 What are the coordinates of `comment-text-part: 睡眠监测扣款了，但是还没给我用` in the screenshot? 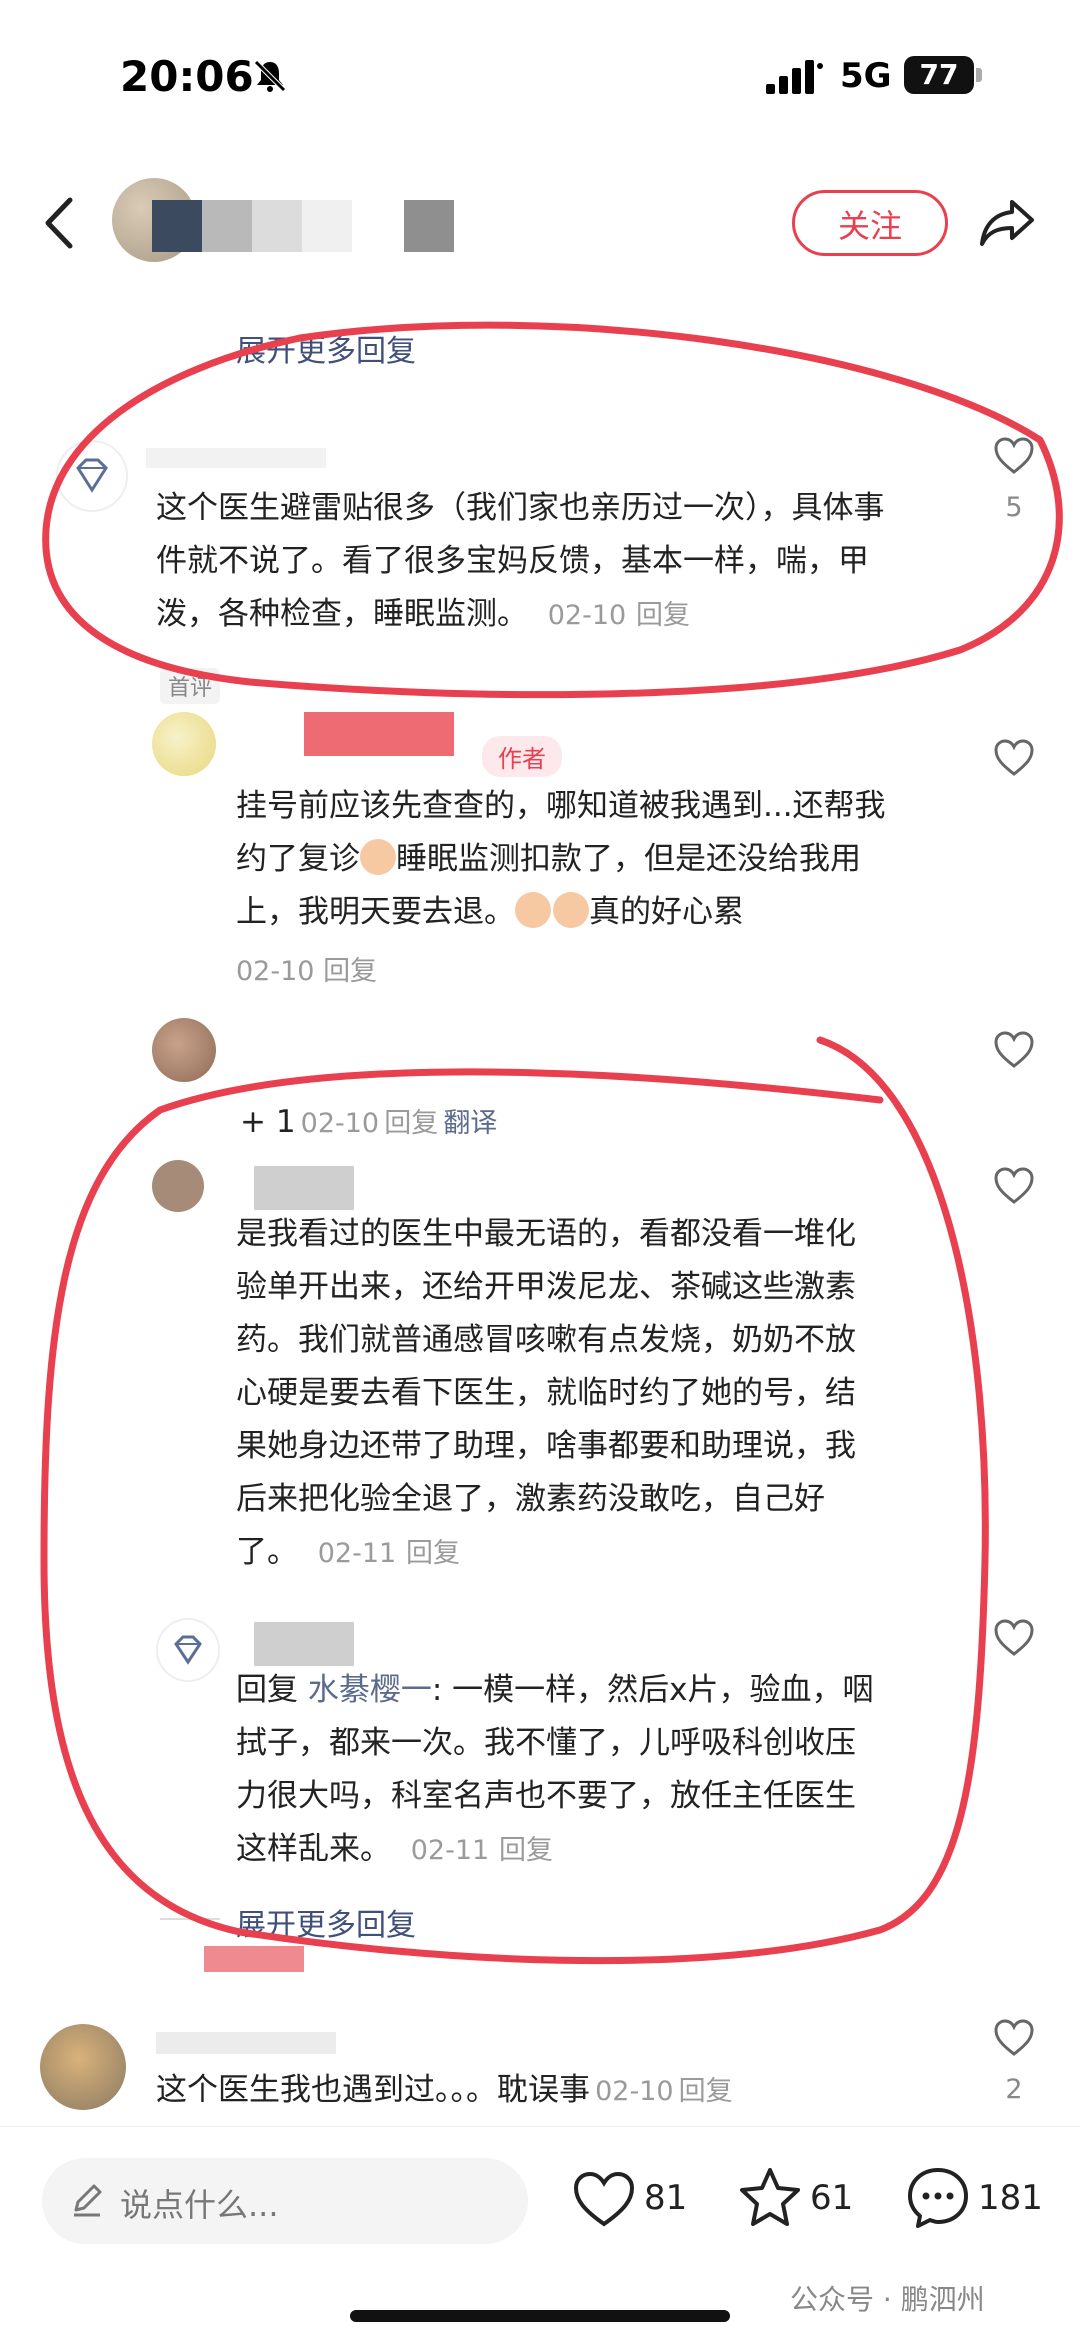 It's located at (628, 859).